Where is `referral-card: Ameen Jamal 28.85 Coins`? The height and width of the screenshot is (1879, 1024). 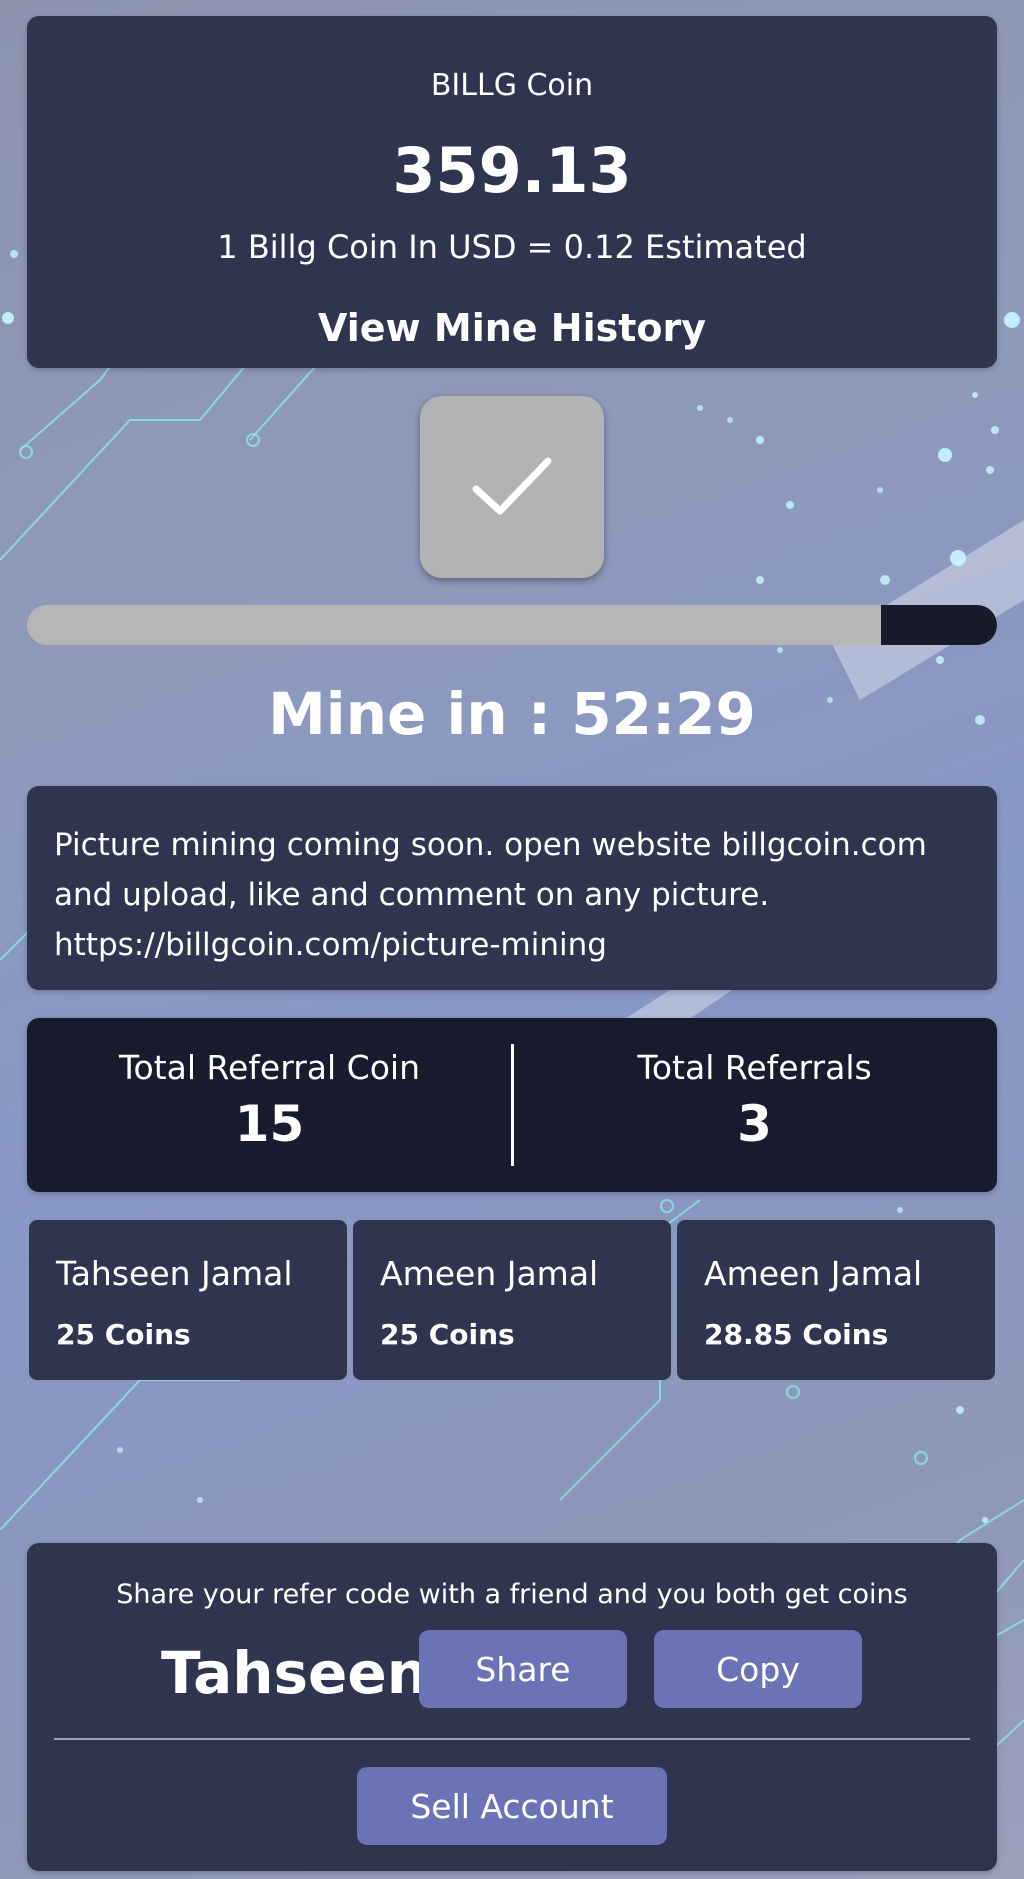
referral-card: Ameen Jamal 28.85 Coins is located at coordinates (836, 1300).